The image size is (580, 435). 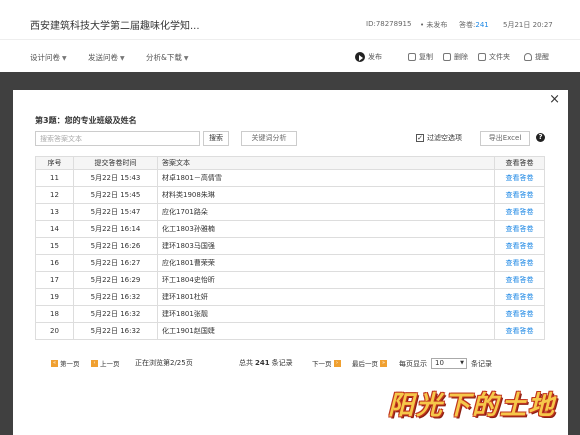 What do you see at coordinates (322, 364) in the screenshot?
I see `next-page-label: 下一页` at bounding box center [322, 364].